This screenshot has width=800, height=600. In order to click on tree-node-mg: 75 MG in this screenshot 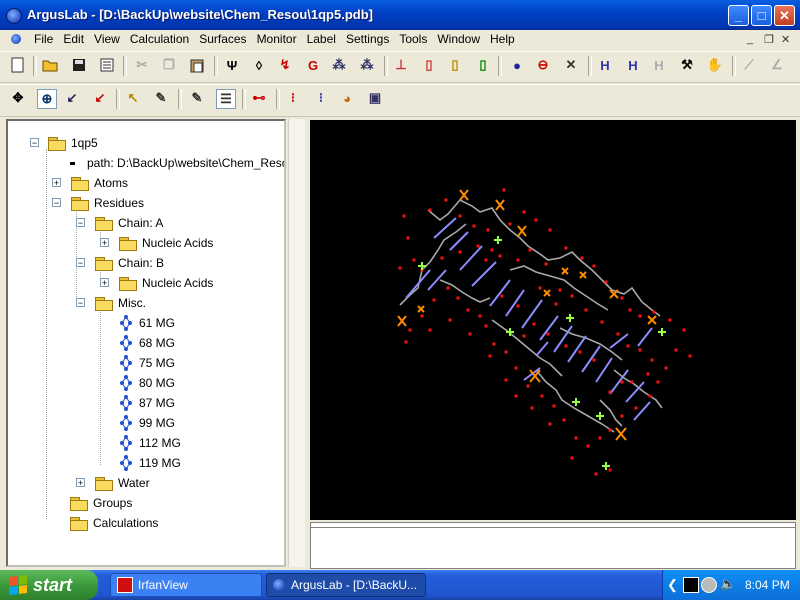, I will do `click(146, 363)`.